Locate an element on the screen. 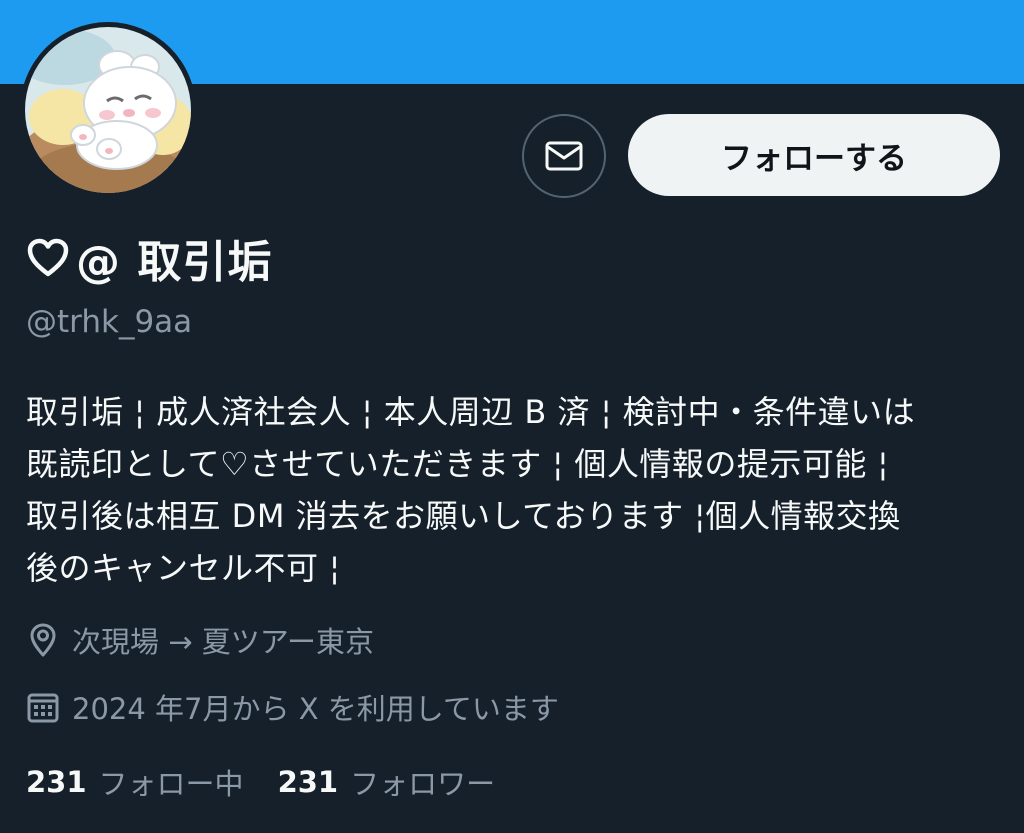 This screenshot has width=1024, height=833. calendar-icon is located at coordinates (43, 708).